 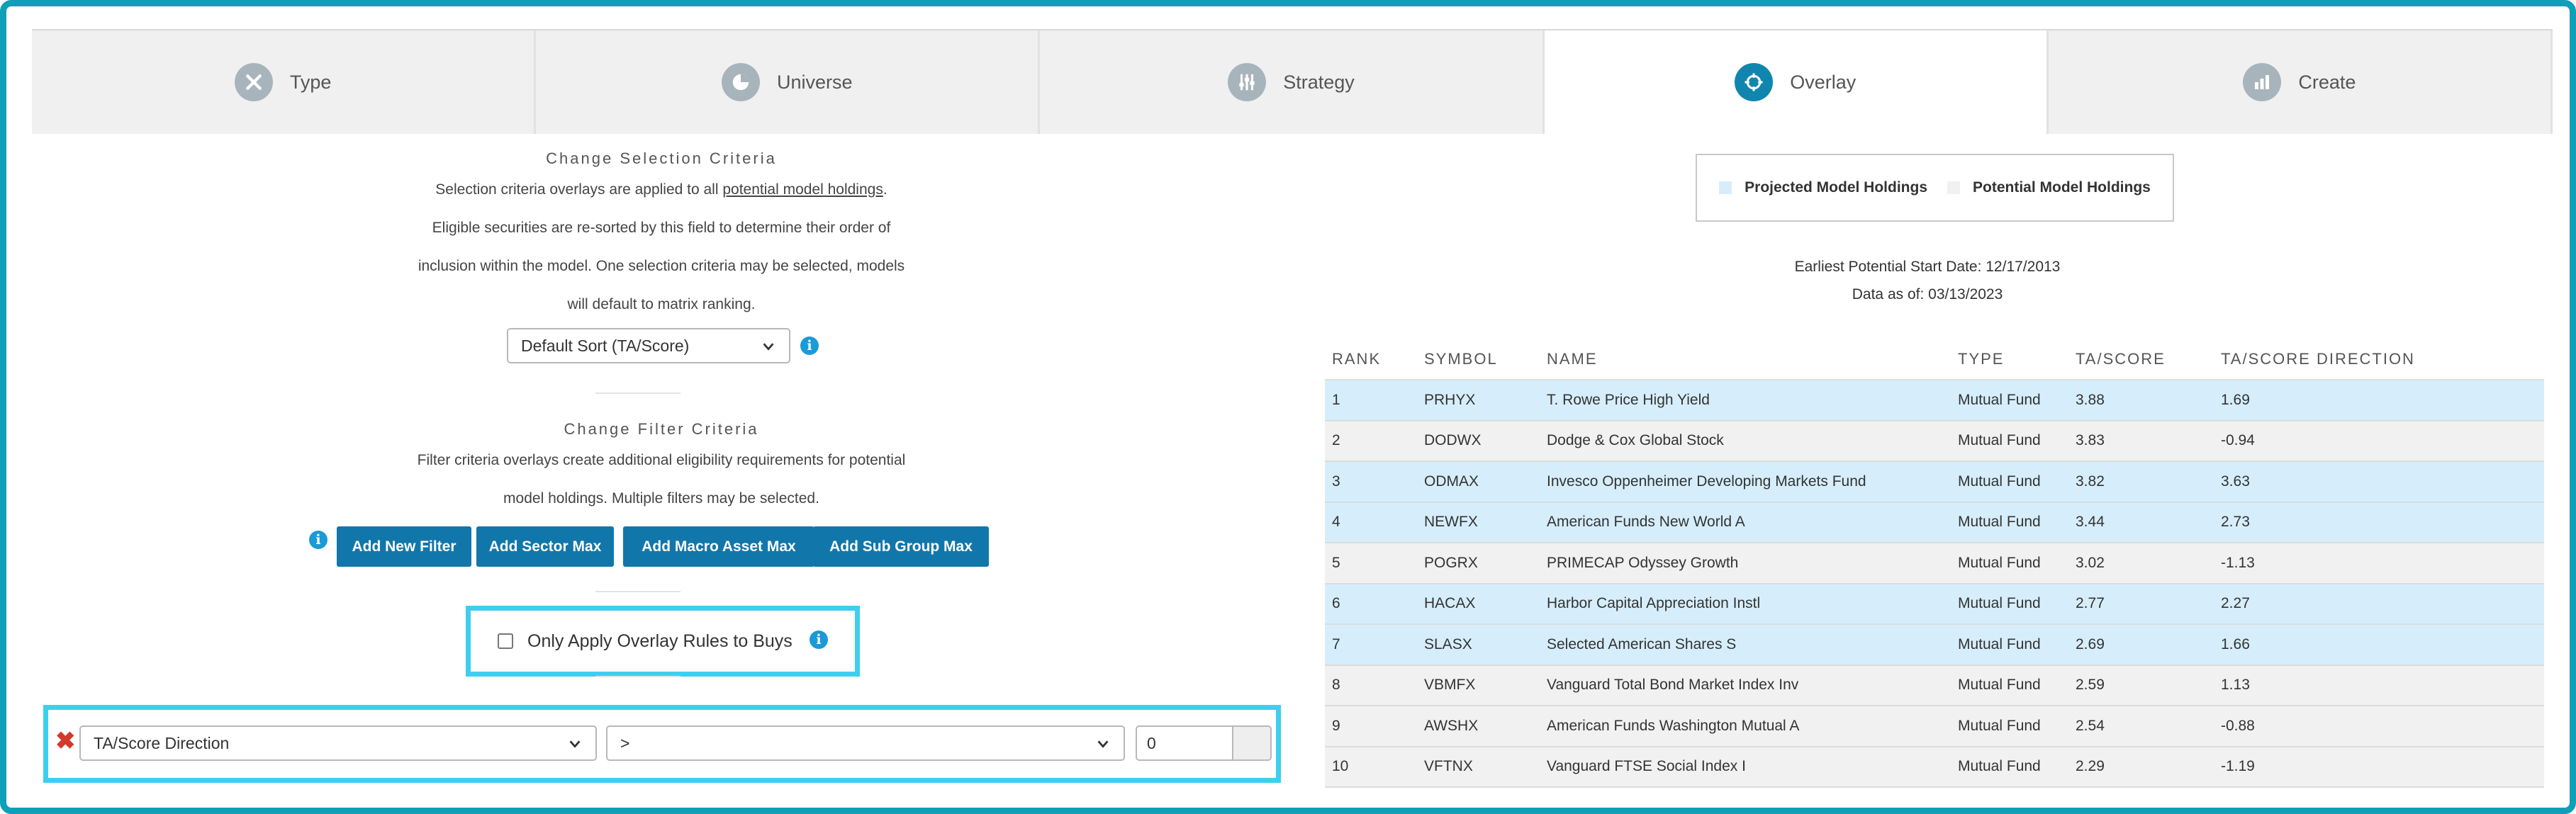 I want to click on legend-item-projected: Projected Model Holdings, so click(x=1823, y=187).